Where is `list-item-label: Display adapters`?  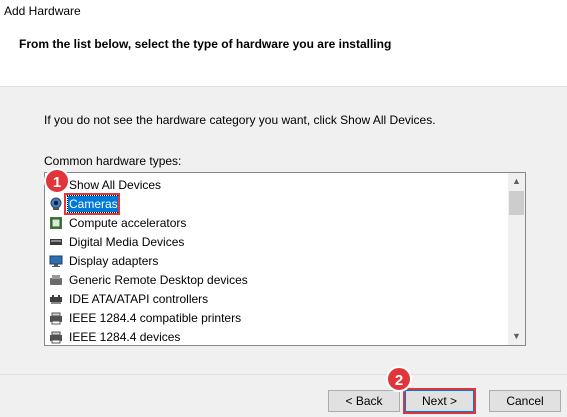
list-item-label: Display adapters is located at coordinates (114, 261).